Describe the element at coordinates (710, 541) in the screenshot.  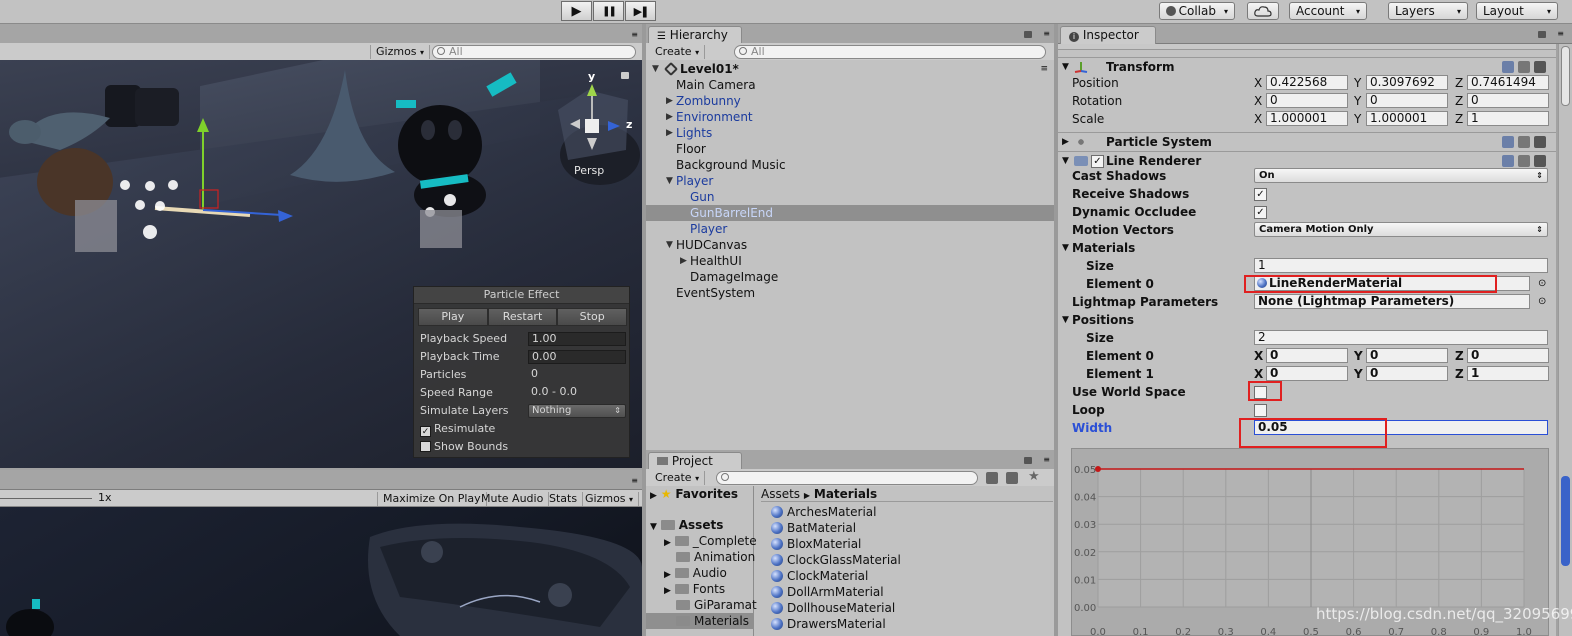
I see `folder-item: ▶ _Complete` at that location.